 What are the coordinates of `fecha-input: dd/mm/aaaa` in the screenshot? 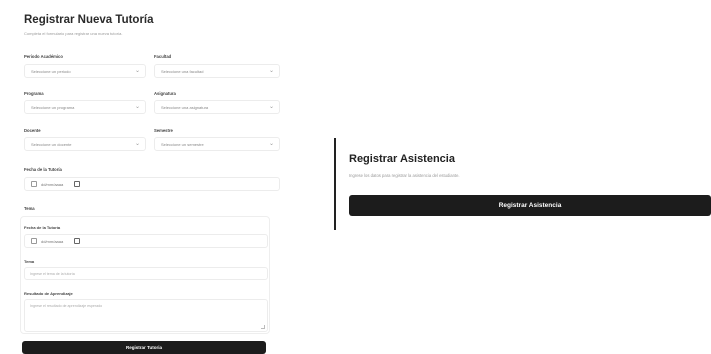 It's located at (152, 184).